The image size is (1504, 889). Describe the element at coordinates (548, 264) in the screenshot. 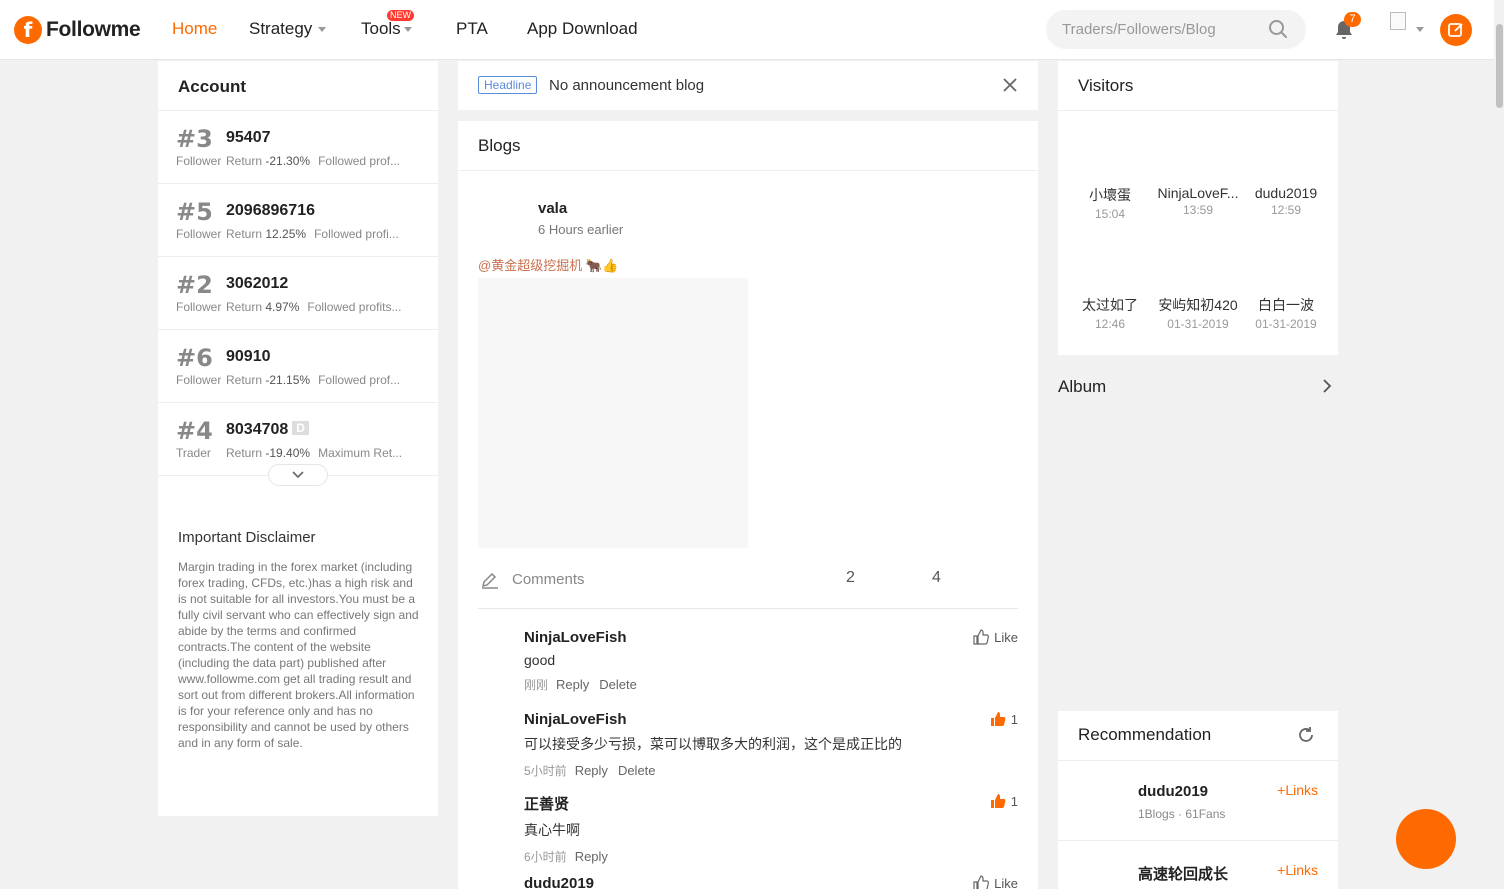

I see `post-mention: @黄金超级挖掘机 🐂👍` at that location.